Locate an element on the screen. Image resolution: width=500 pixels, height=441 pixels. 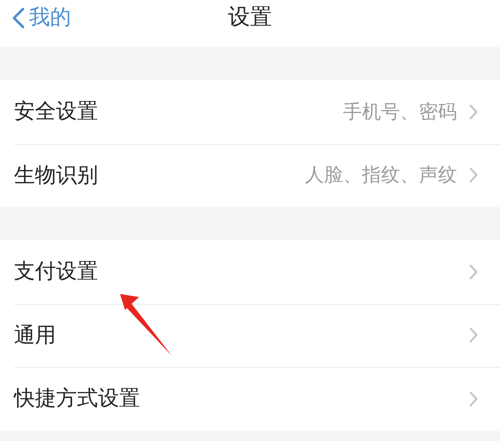
row-label: 快捷方式设置 is located at coordinates (77, 398).